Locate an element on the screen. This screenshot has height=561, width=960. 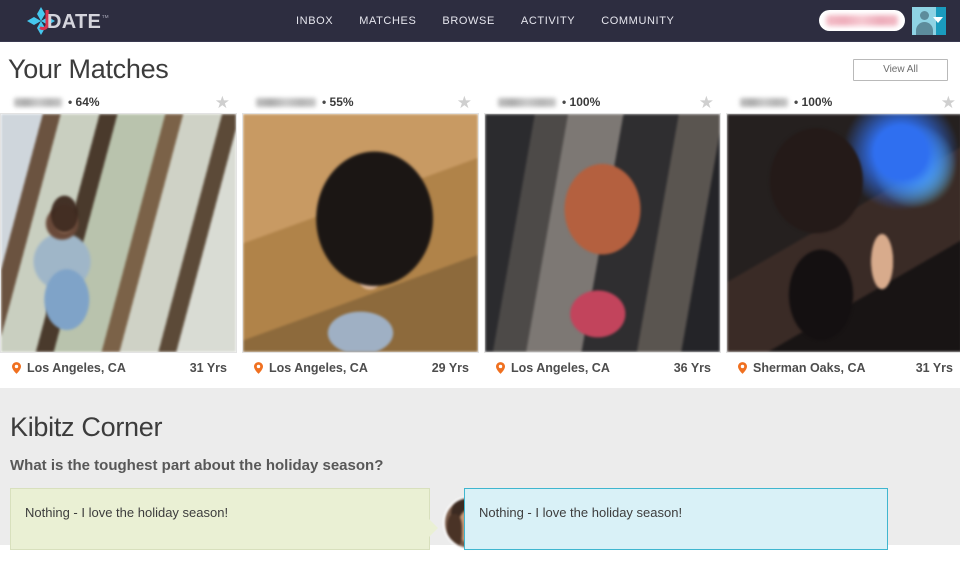
match-card-footer: Los Angeles, CA 36 Yrs is located at coordinates (602, 367).